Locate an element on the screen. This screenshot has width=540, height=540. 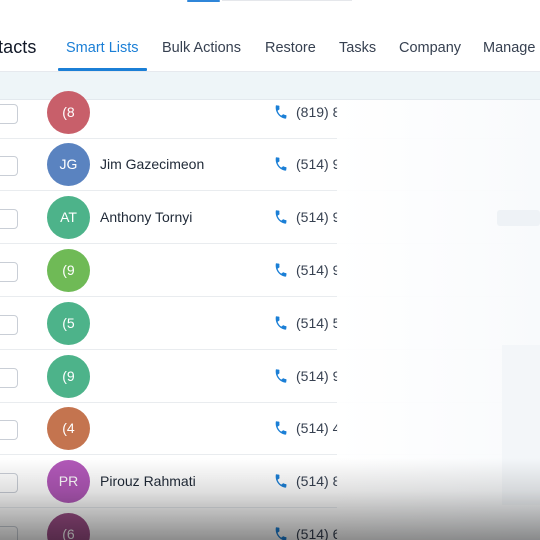
contact-name: Pirouz Rahmati is located at coordinates (148, 481).